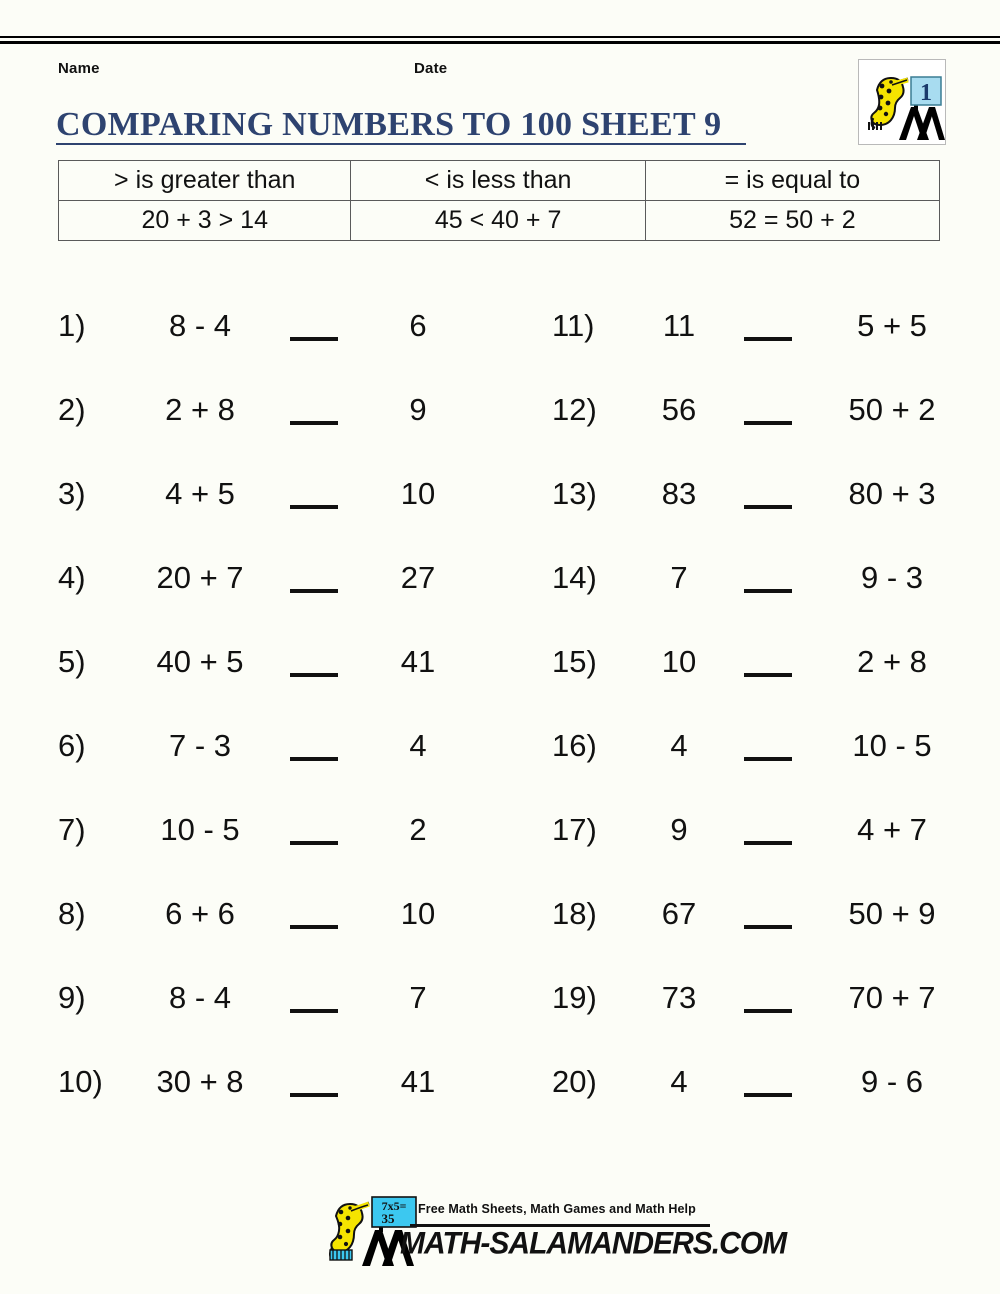 This screenshot has height=1294, width=1000. I want to click on problem-number: 10), so click(80, 1081).